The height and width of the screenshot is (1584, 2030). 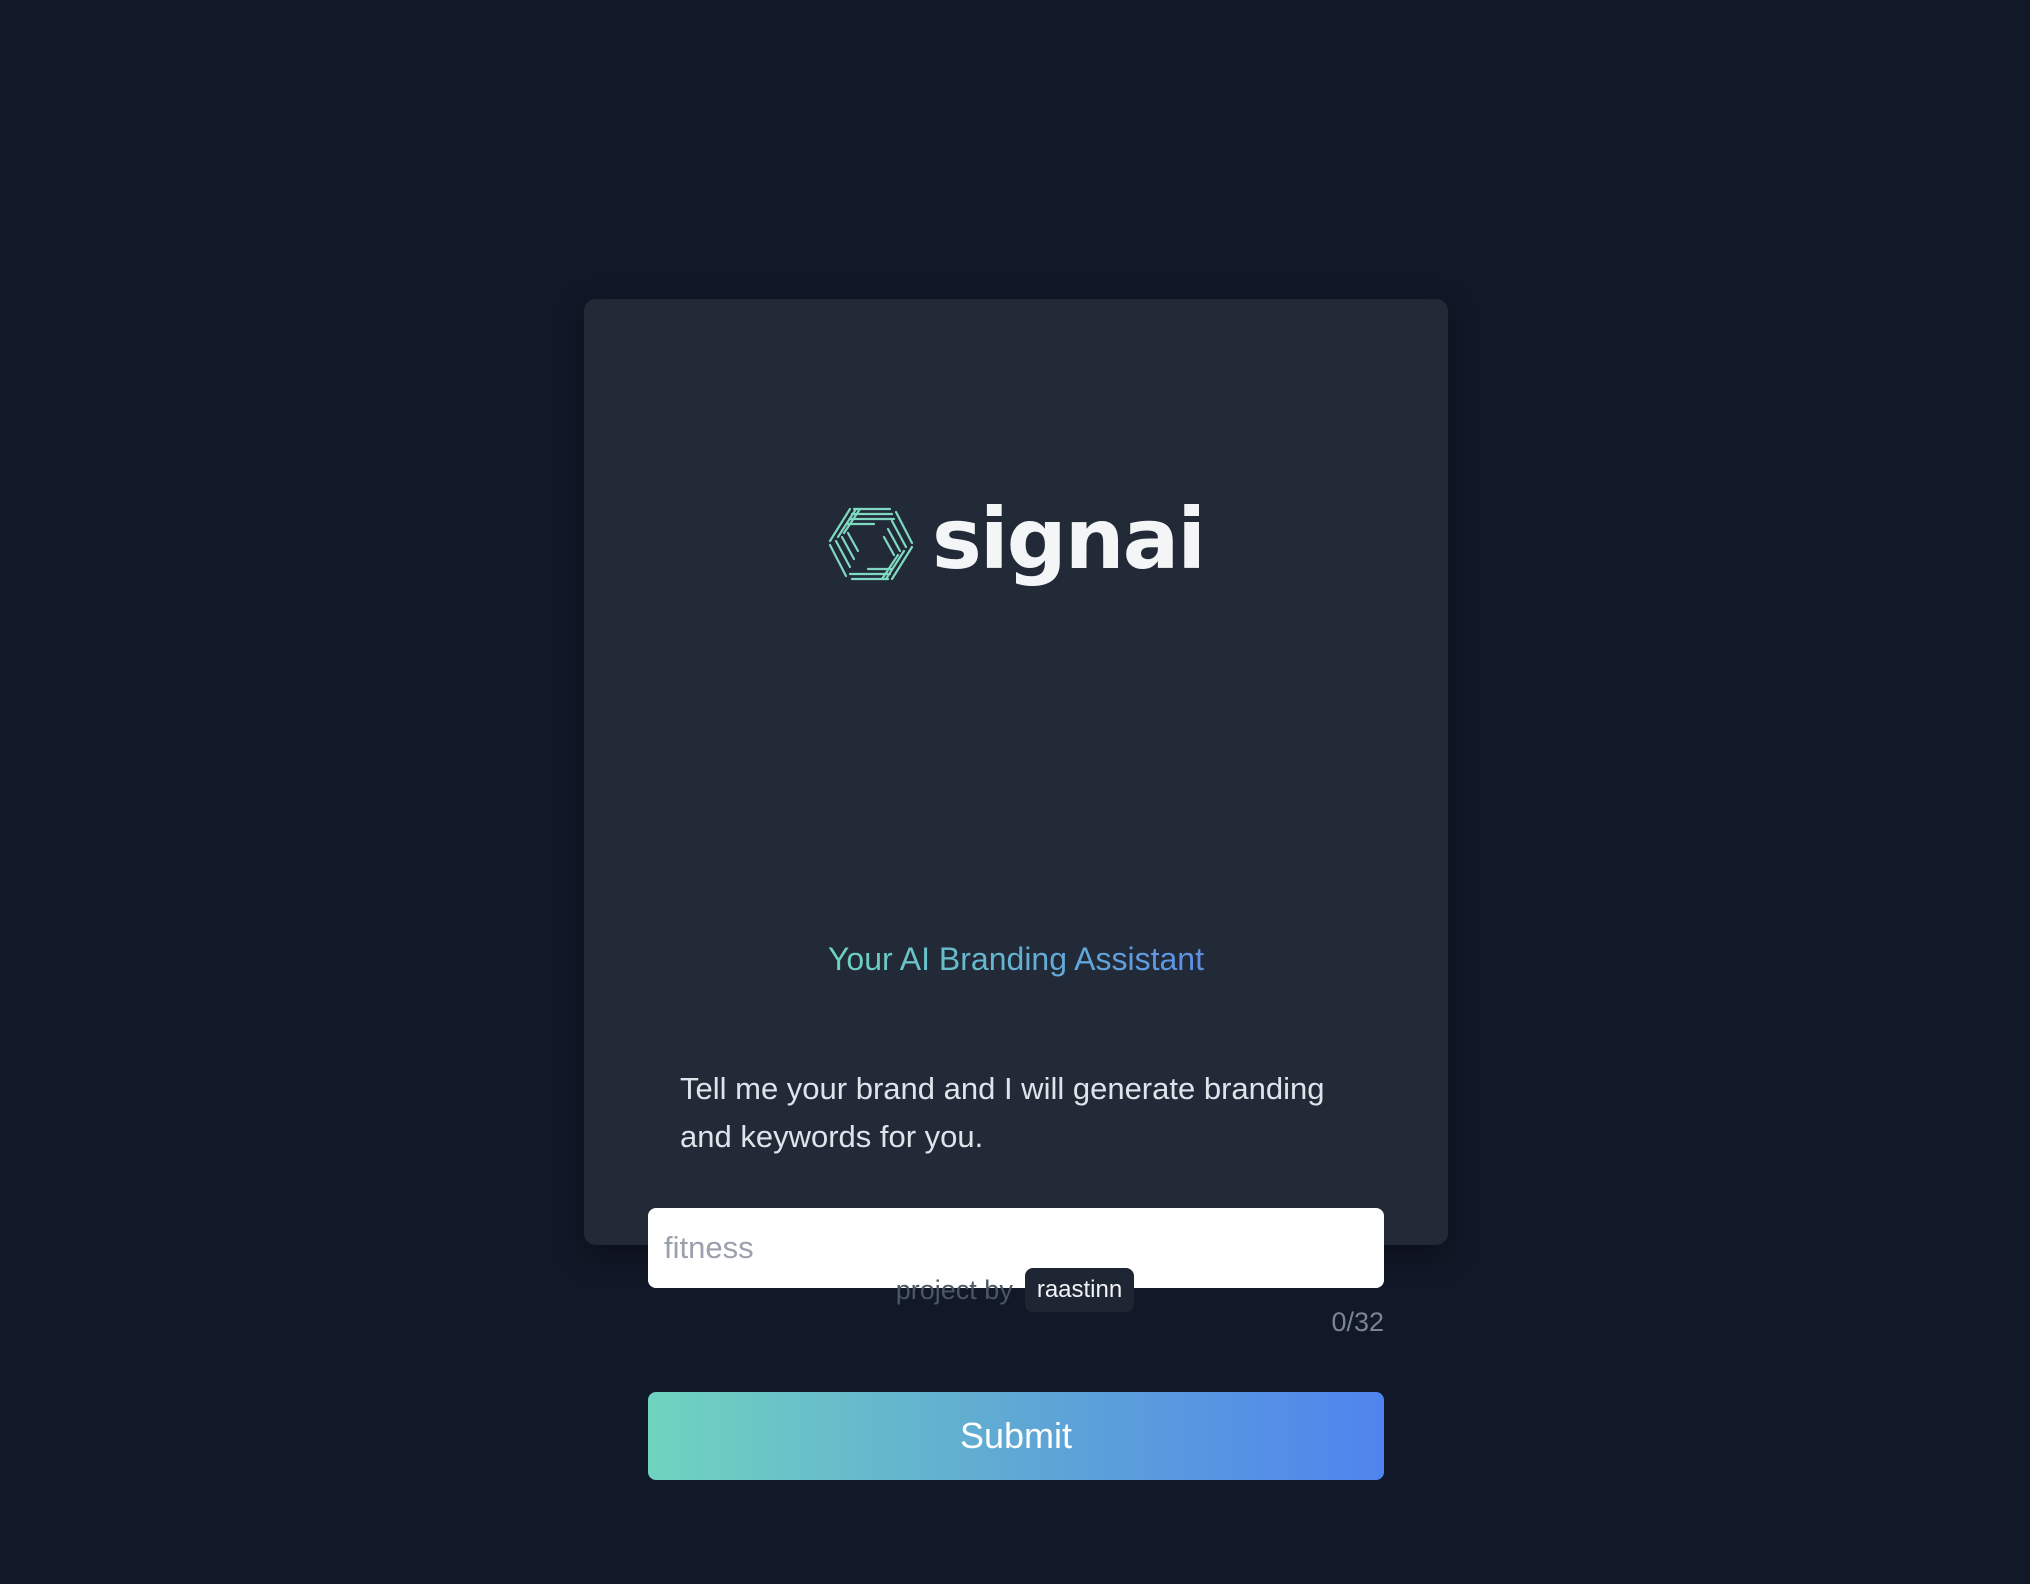 I want to click on submit-button: Submit, so click(x=1016, y=1436).